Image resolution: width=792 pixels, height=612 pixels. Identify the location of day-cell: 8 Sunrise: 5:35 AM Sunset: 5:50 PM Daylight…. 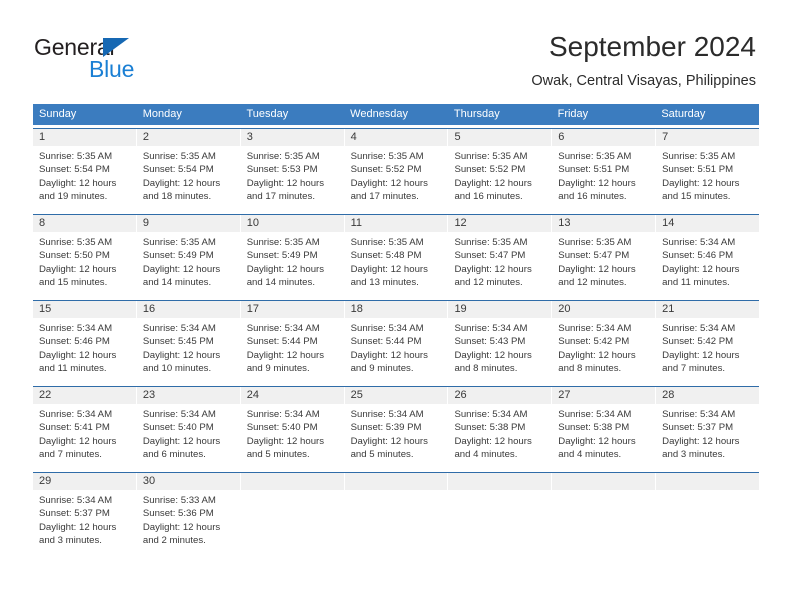
(85, 255).